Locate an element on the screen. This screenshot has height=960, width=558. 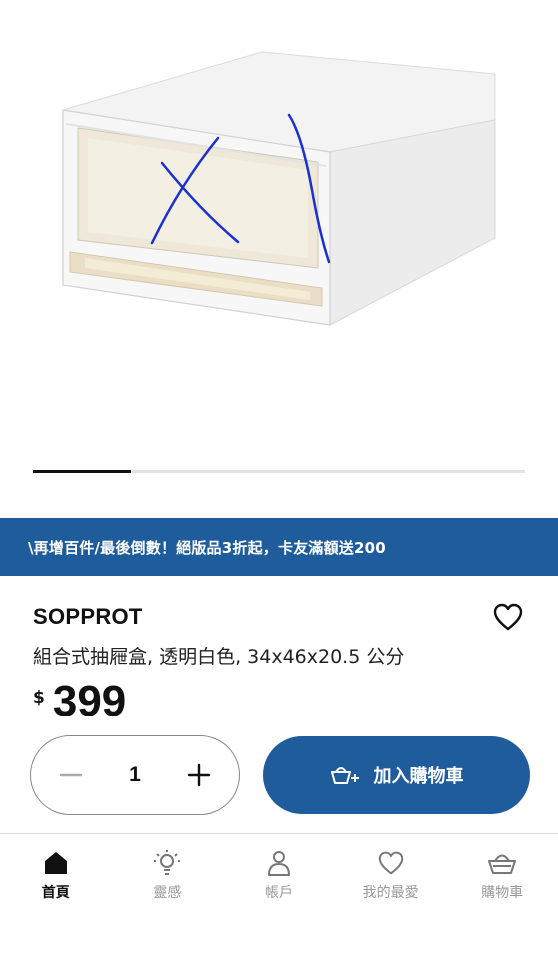
product-brand: SOPPROT is located at coordinates (88, 616).